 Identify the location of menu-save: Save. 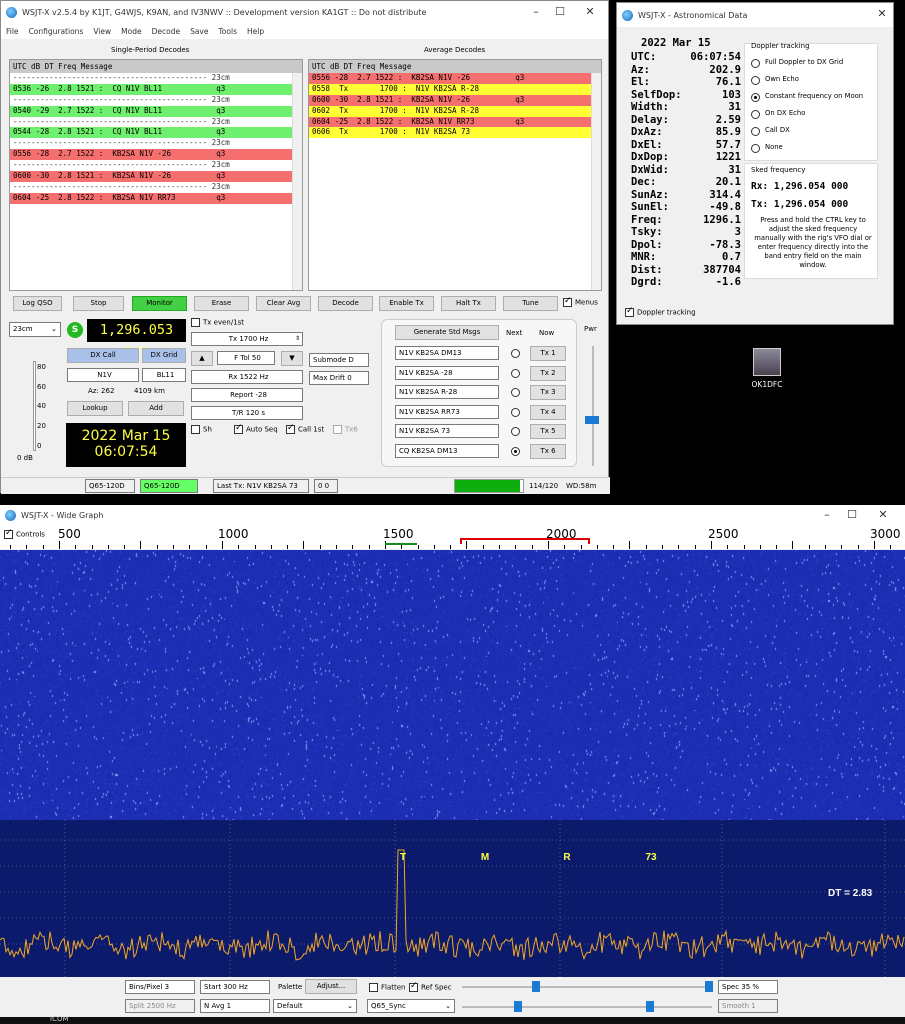
(199, 31).